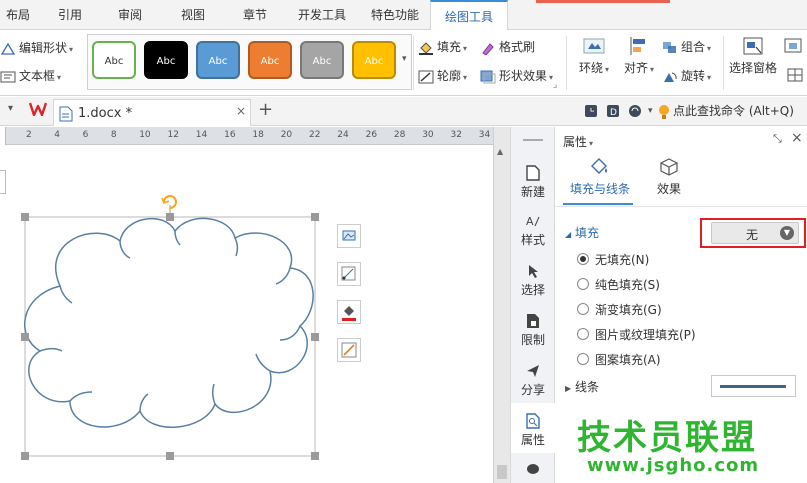 Image resolution: width=807 pixels, height=483 pixels. I want to click on tab-drawing-tools: 绘图工具, so click(469, 15).